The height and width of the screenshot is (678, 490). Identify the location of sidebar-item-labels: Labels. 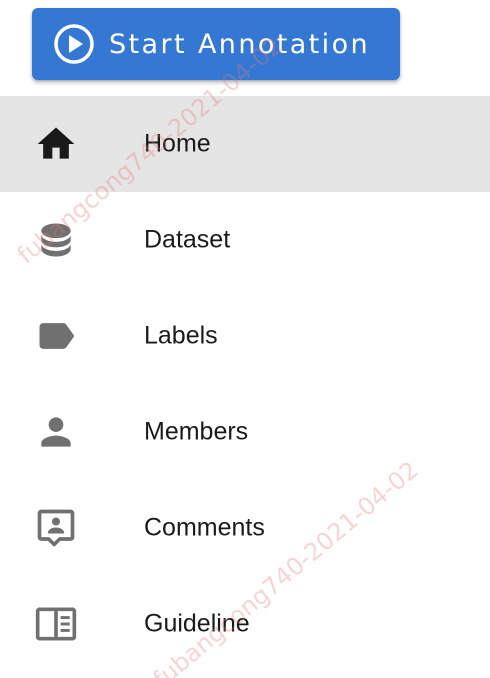
(245, 336).